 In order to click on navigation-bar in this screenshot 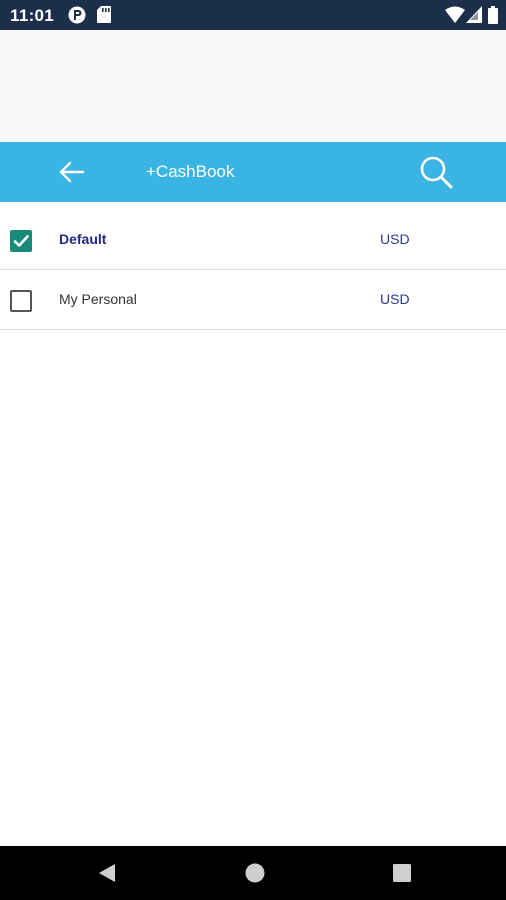, I will do `click(253, 873)`.